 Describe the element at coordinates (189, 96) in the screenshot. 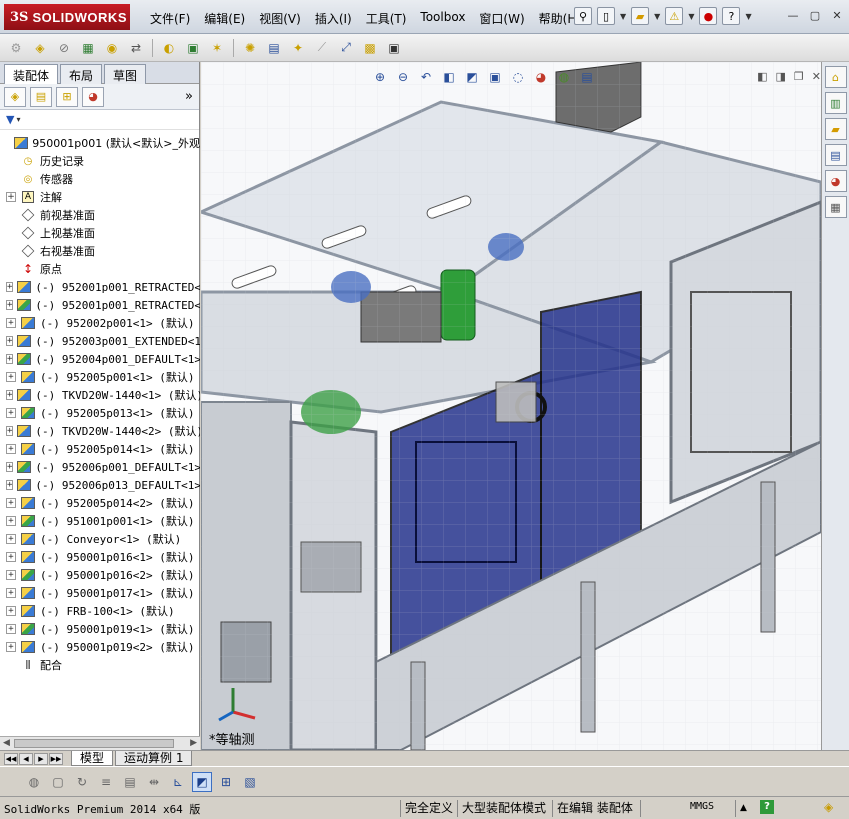

I see `chevron-right-icon: »` at that location.